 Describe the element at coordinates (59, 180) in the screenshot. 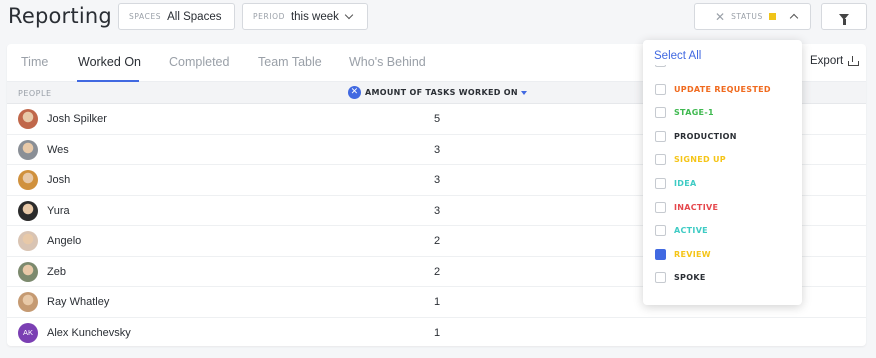

I see `person-name: Josh` at that location.